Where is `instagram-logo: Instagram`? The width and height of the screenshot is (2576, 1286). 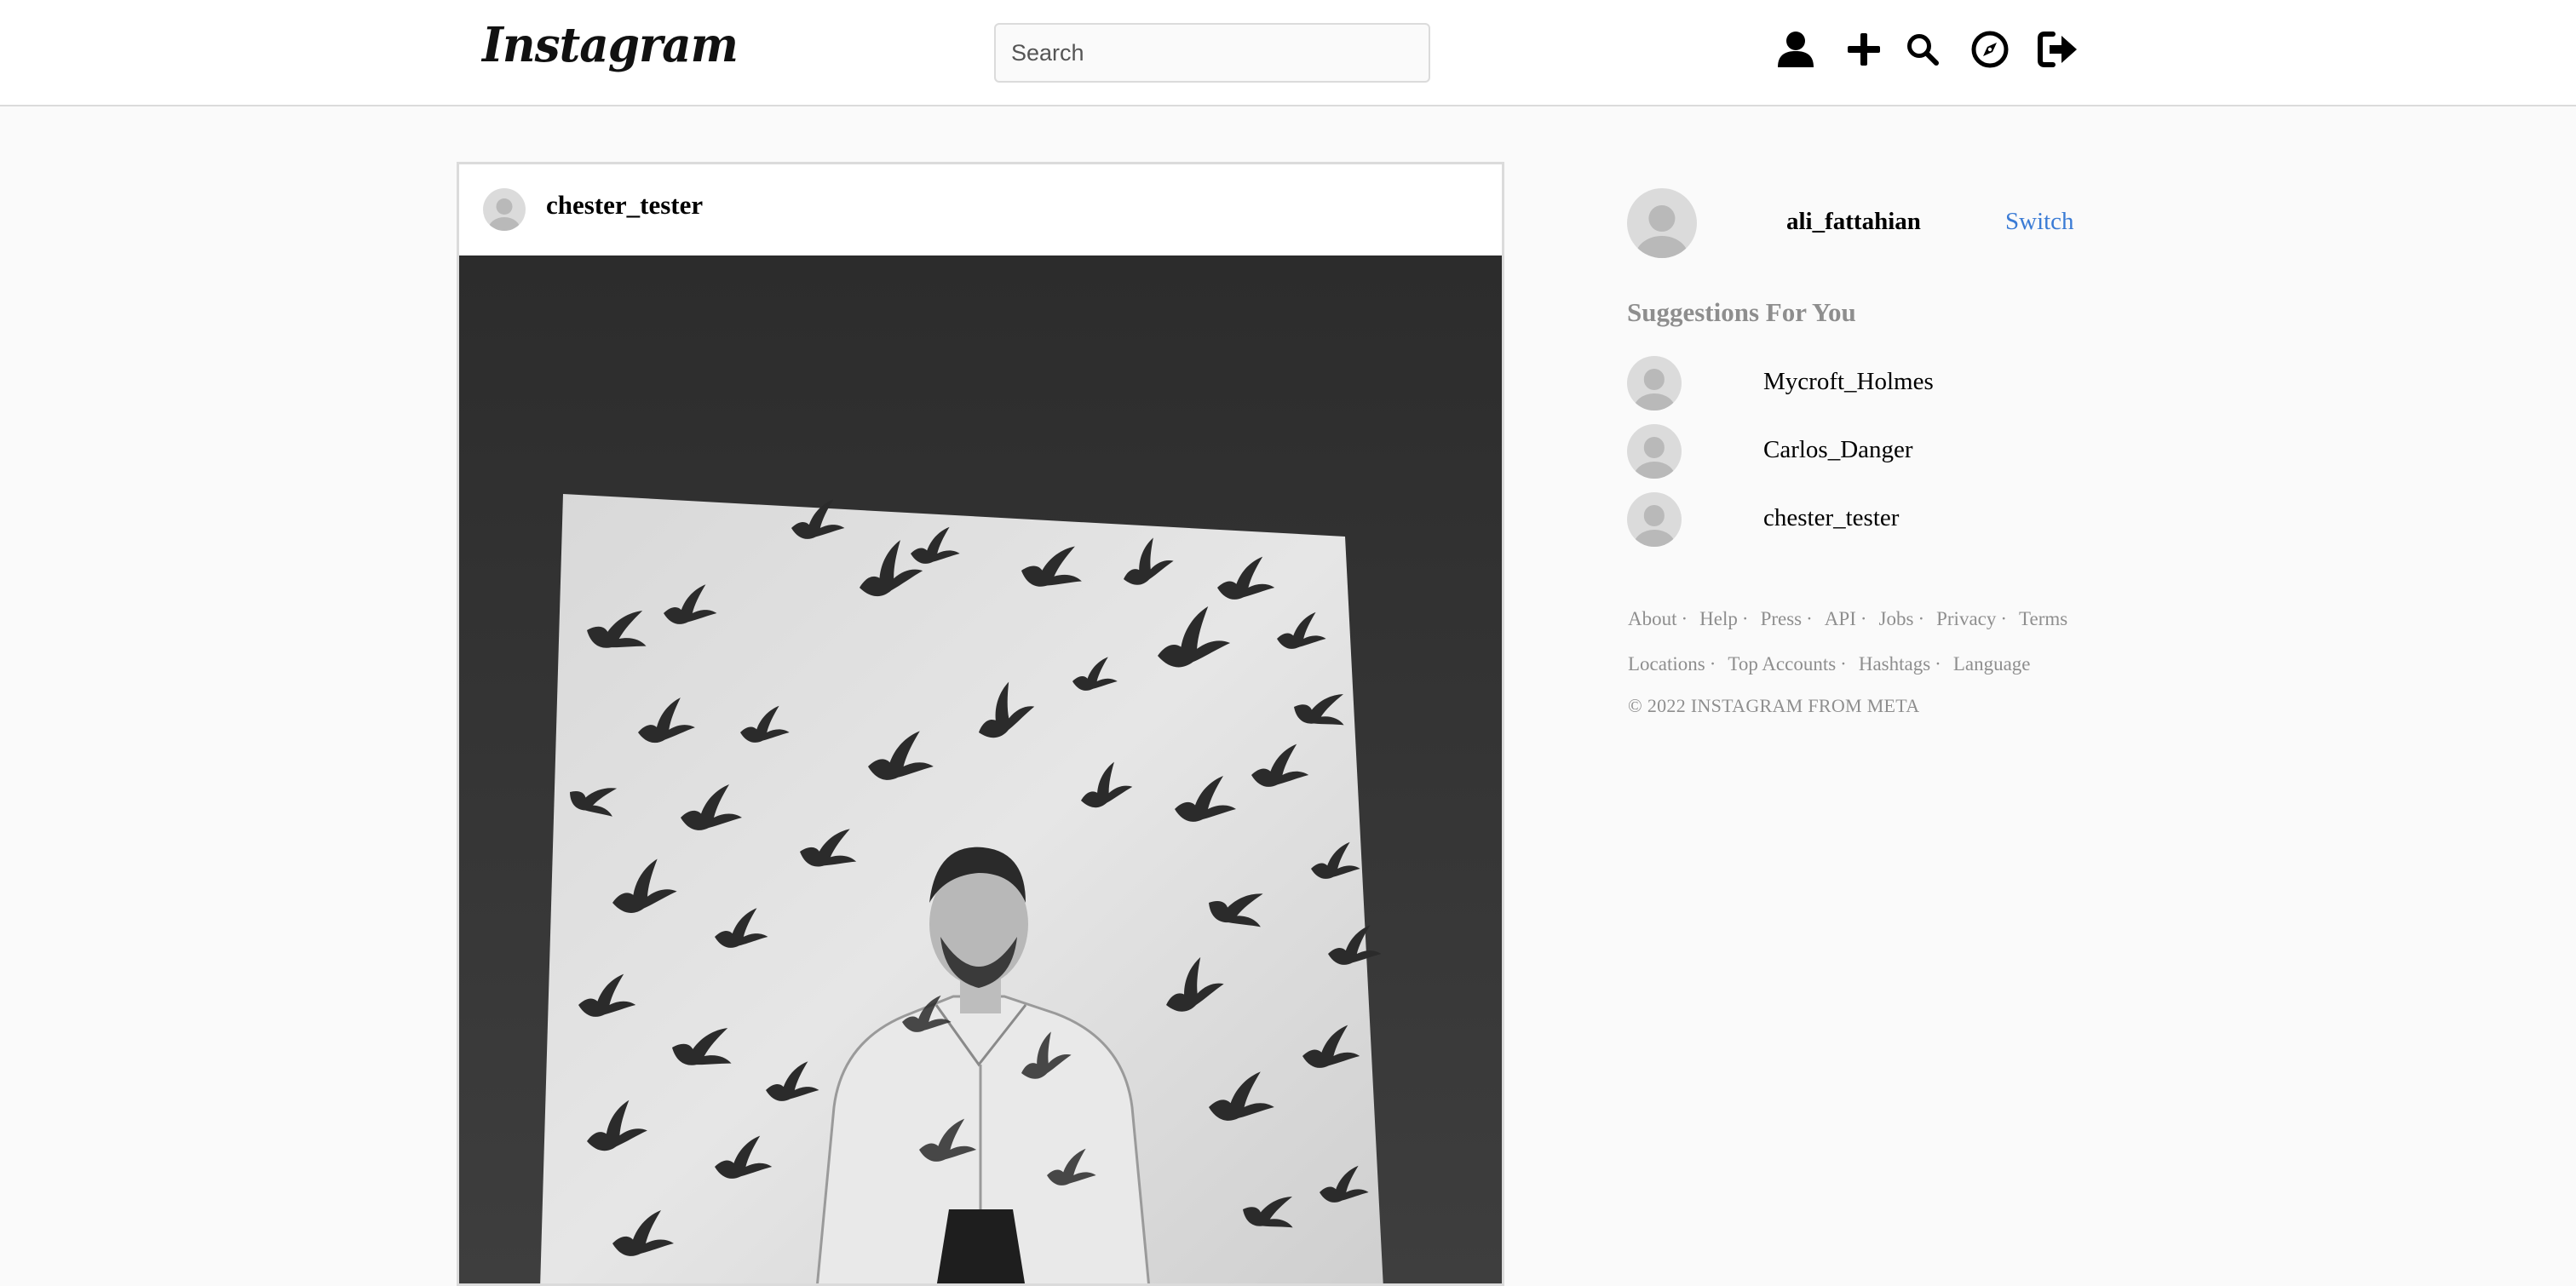 instagram-logo: Instagram is located at coordinates (611, 47).